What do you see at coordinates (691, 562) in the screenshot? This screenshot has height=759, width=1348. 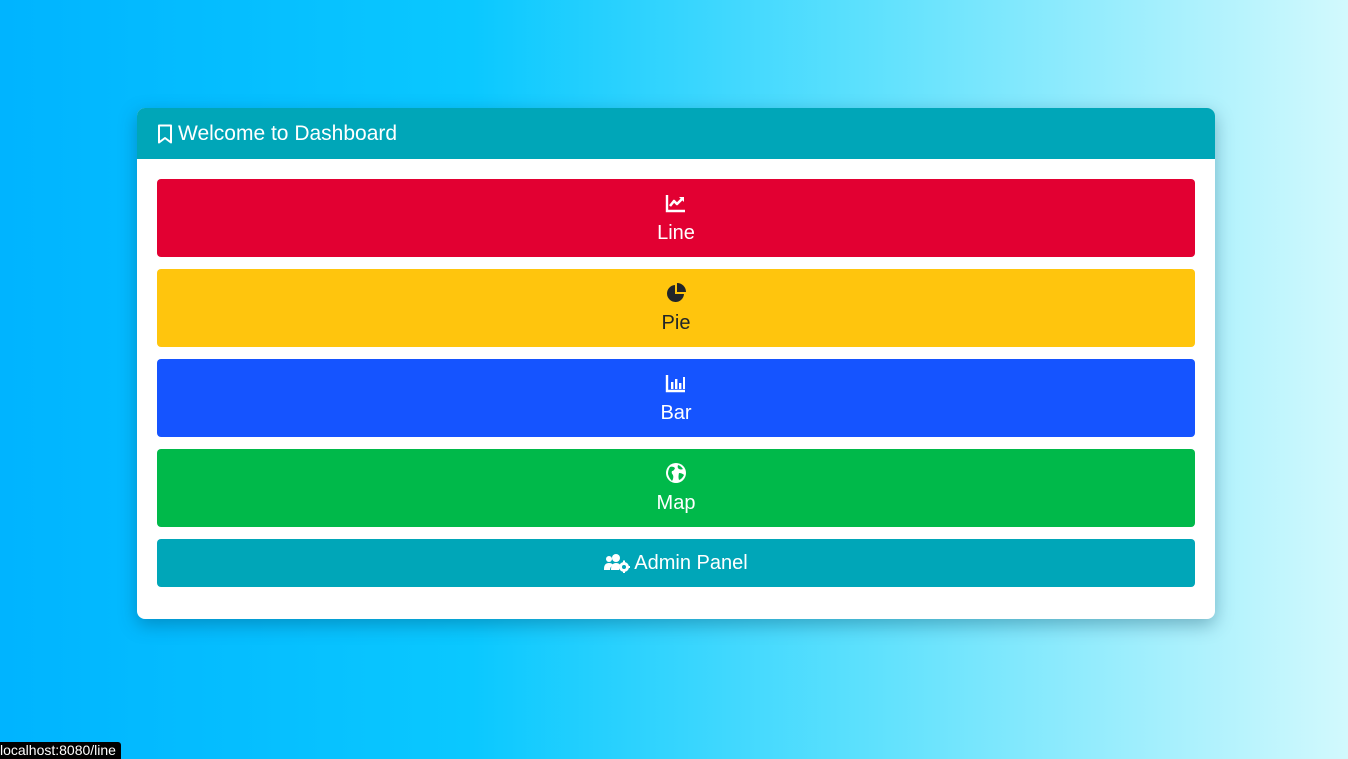 I see `admin-panel-button-label: Admin Panel` at bounding box center [691, 562].